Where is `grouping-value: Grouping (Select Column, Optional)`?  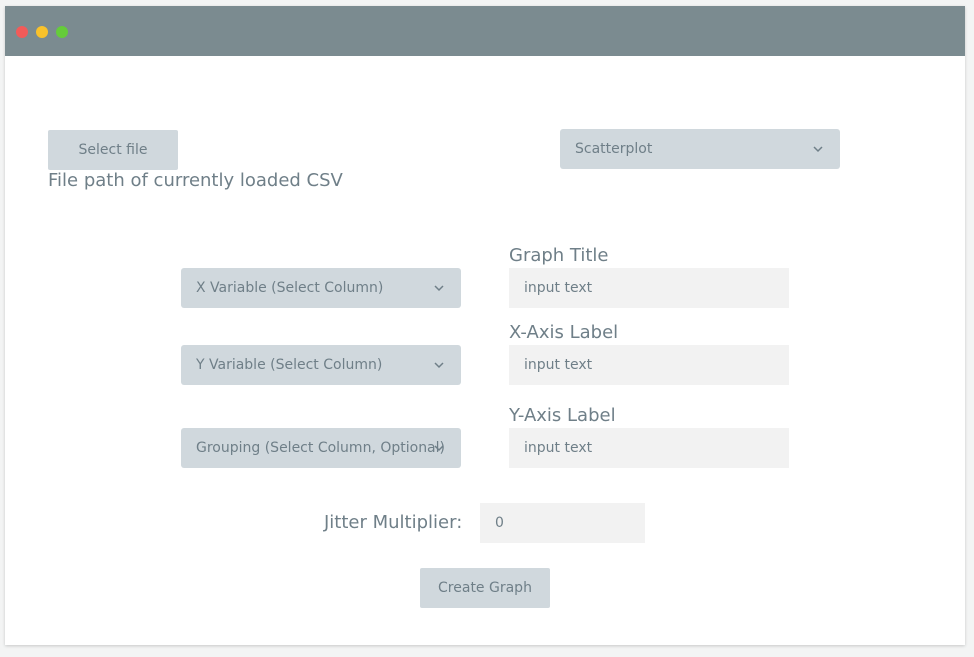 grouping-value: Grouping (Select Column, Optional) is located at coordinates (320, 448).